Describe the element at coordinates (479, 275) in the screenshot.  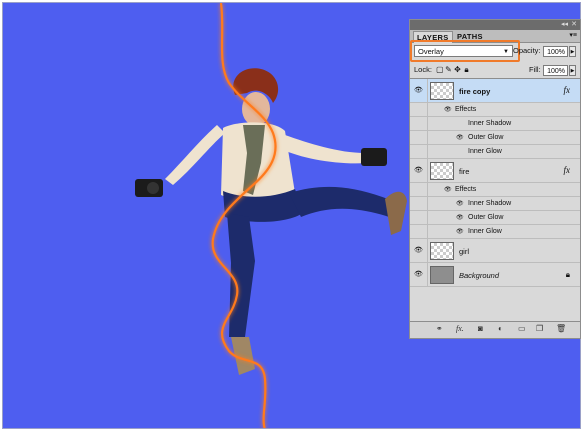
I see `layer-name: Background` at that location.